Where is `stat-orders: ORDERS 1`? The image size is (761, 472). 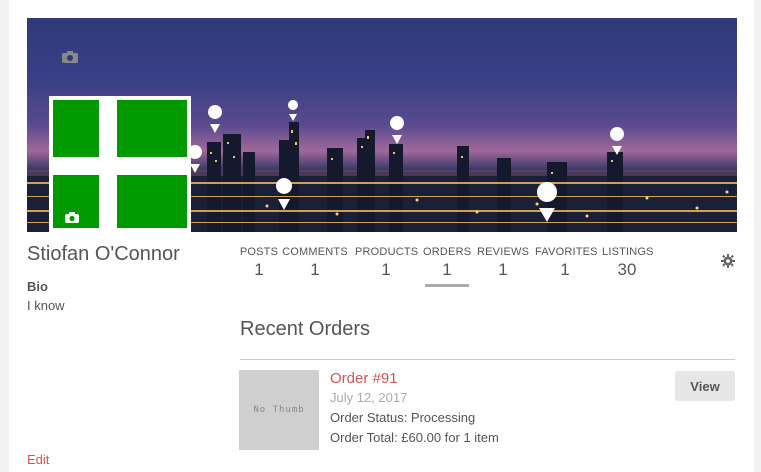
stat-orders: ORDERS 1 is located at coordinates (447, 263).